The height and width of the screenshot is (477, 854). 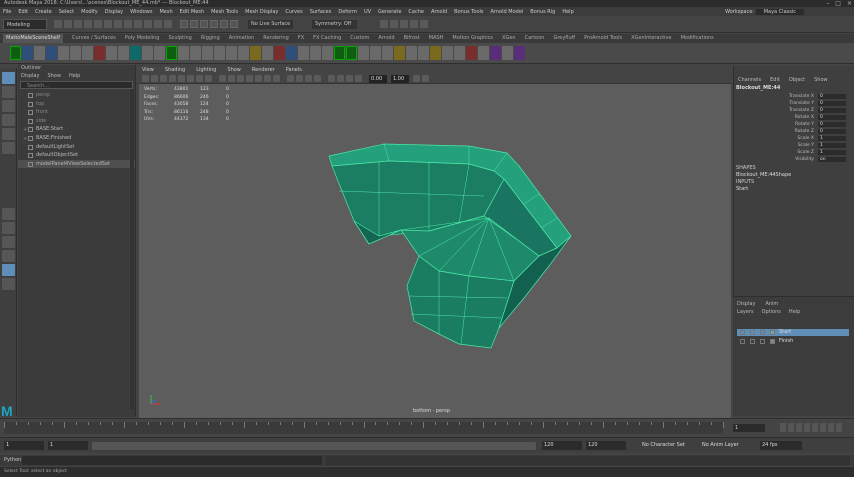 I want to click on menu-display: Display, so click(x=114, y=12).